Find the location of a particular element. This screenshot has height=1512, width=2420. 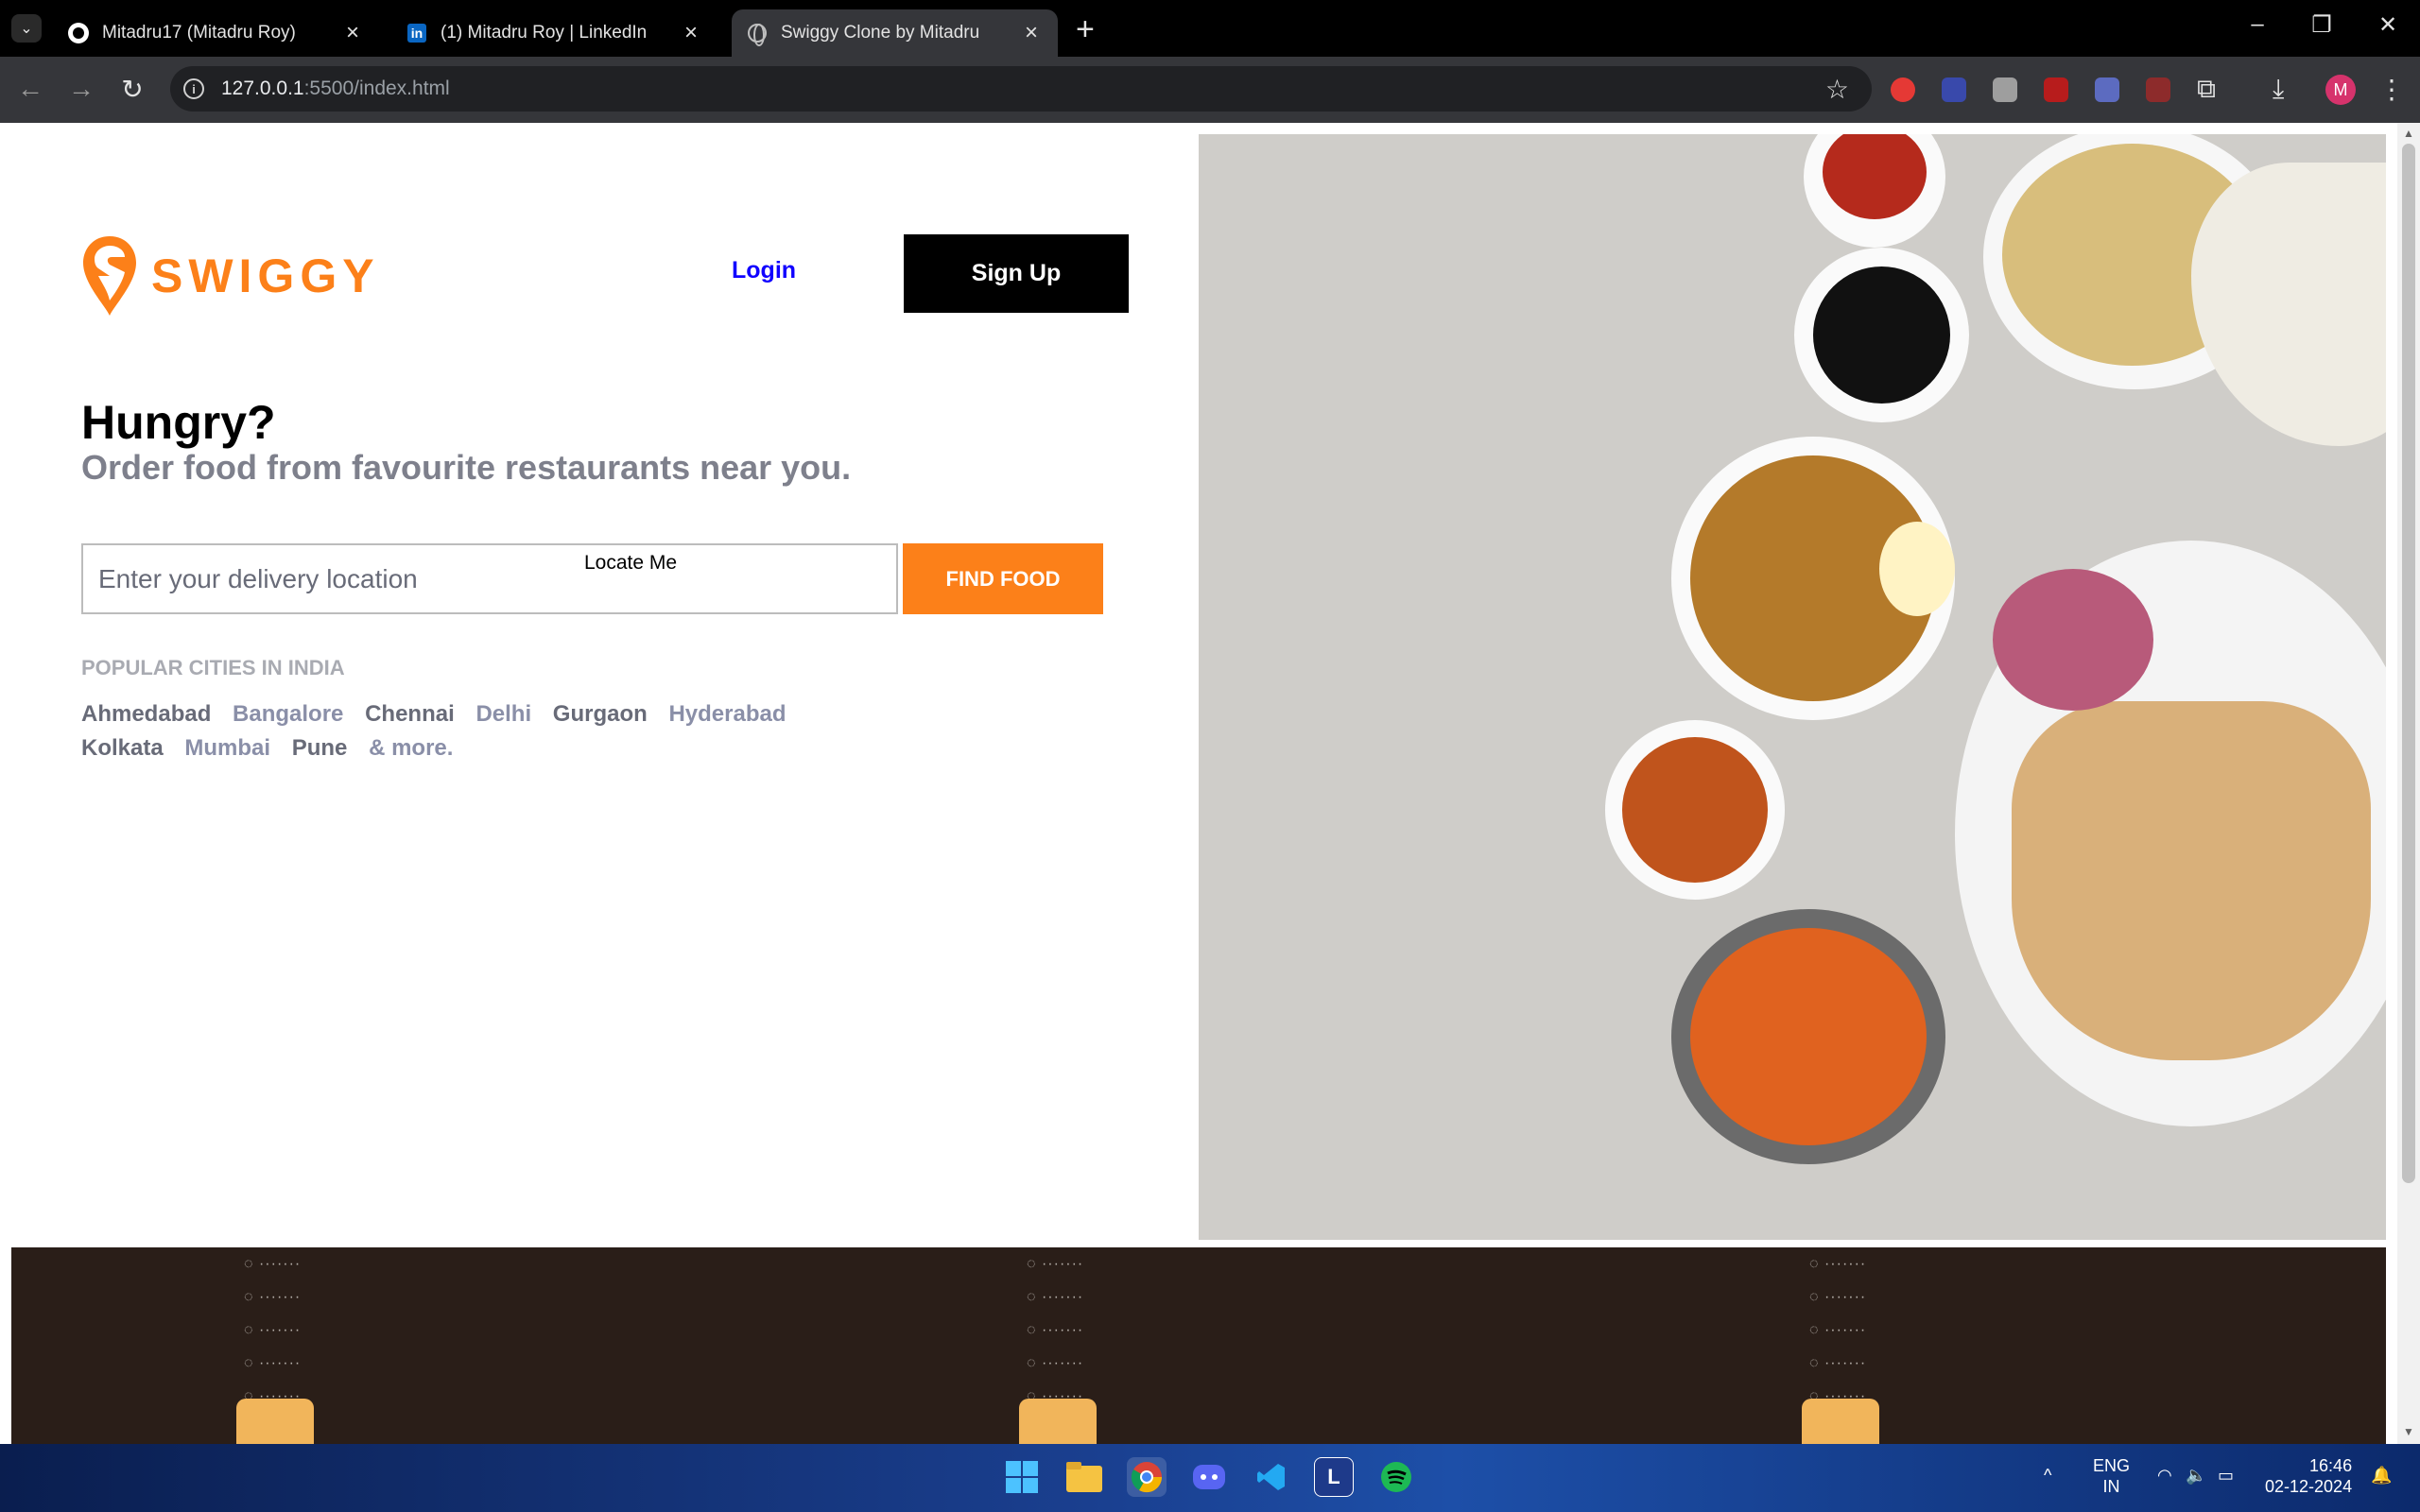

login-link: Login is located at coordinates (764, 270).